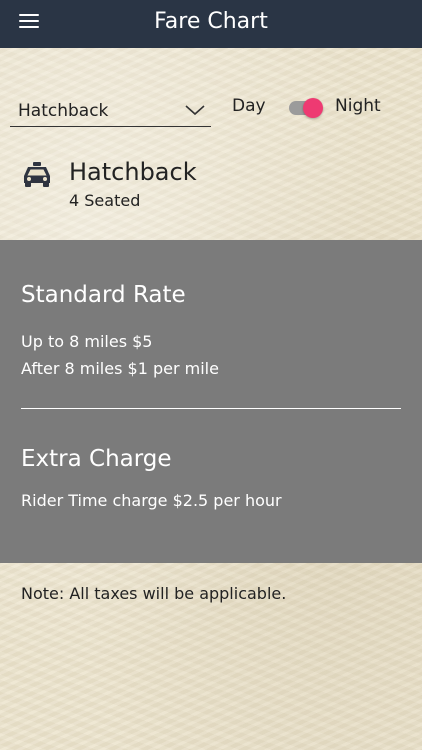 Image resolution: width=422 pixels, height=750 pixels. What do you see at coordinates (195, 110) in the screenshot?
I see `chevron-down-icon` at bounding box center [195, 110].